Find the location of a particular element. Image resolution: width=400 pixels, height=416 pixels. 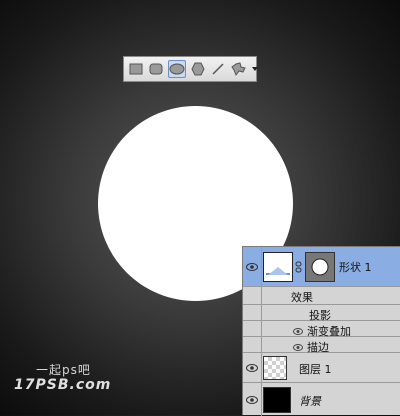

link-icon is located at coordinates (299, 267).